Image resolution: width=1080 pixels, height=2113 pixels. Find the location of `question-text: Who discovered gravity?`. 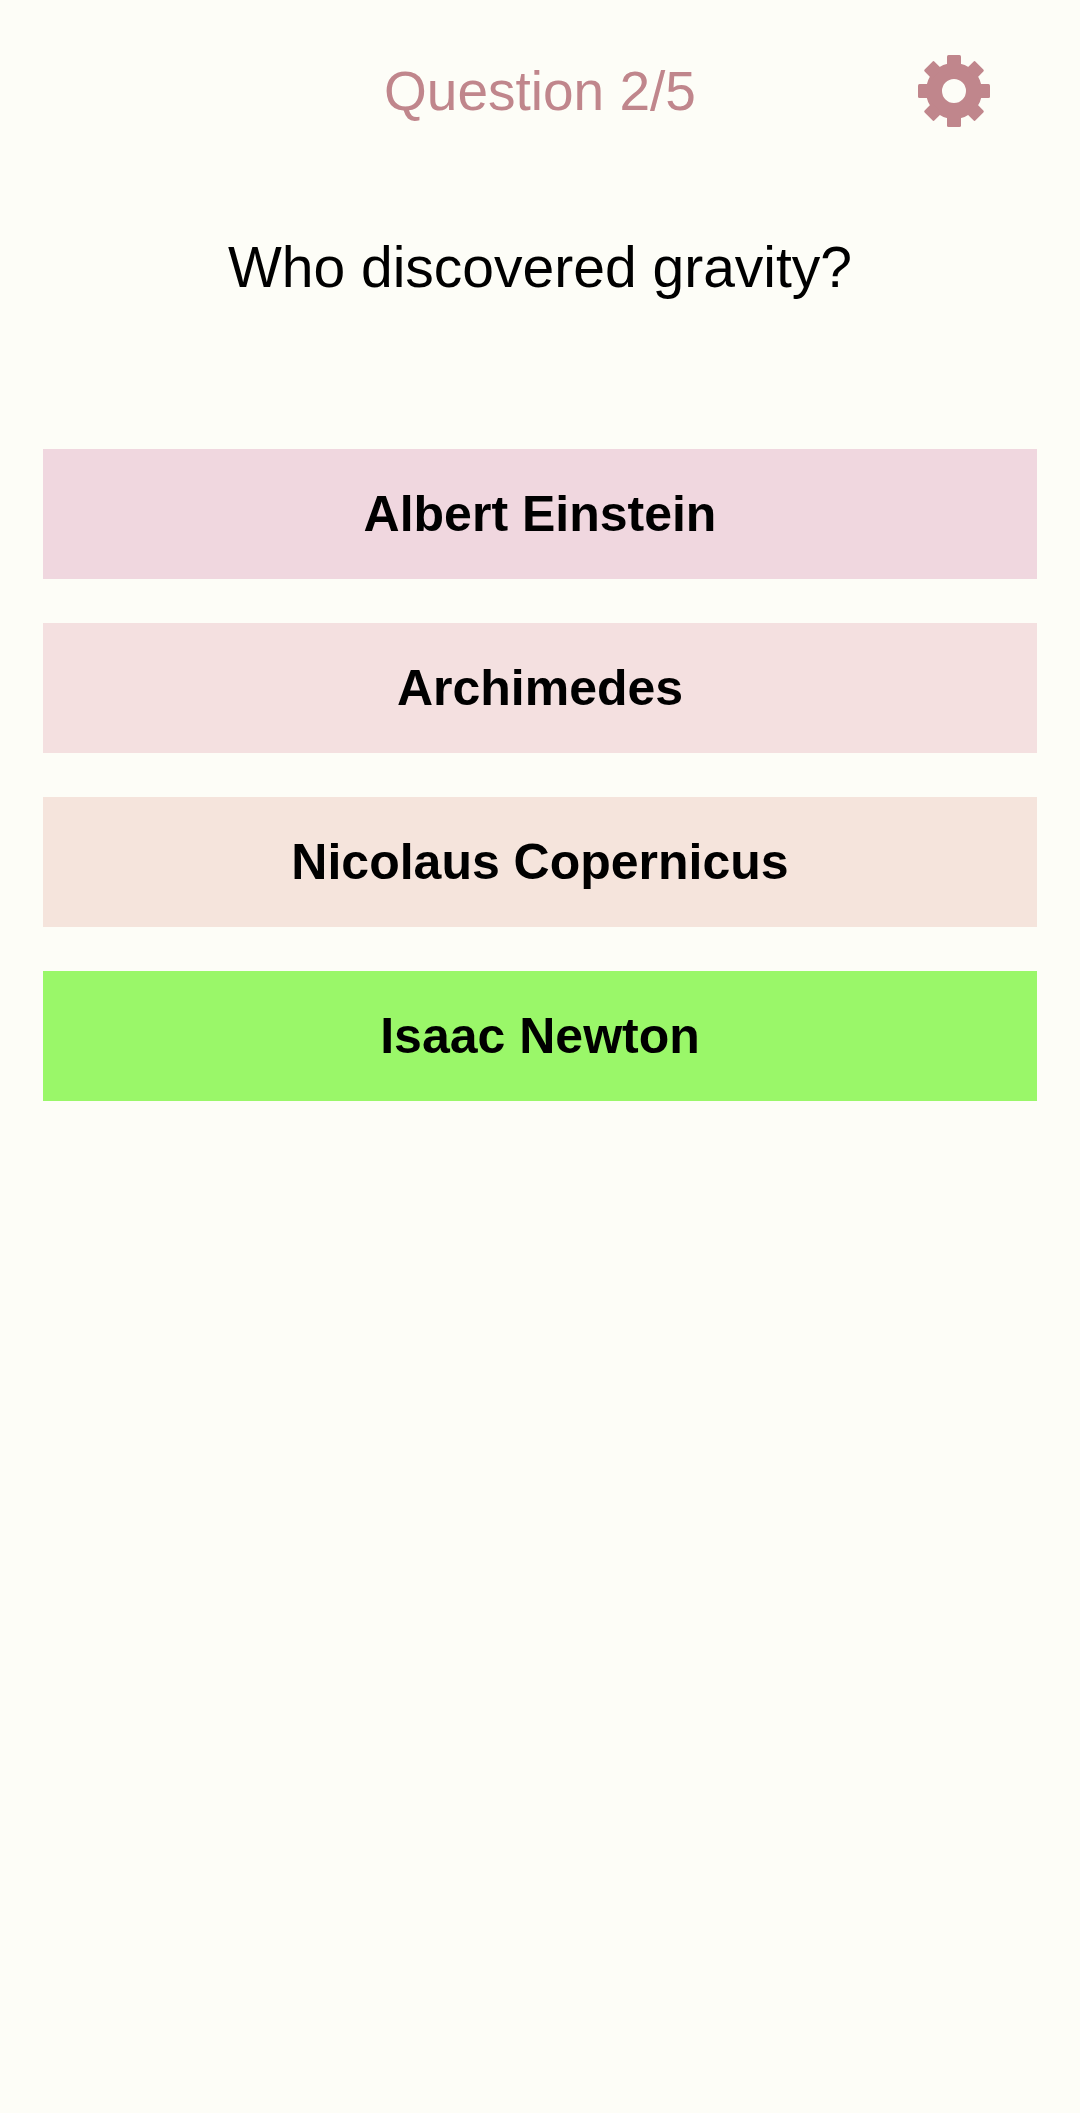

question-text: Who discovered gravity? is located at coordinates (540, 267).